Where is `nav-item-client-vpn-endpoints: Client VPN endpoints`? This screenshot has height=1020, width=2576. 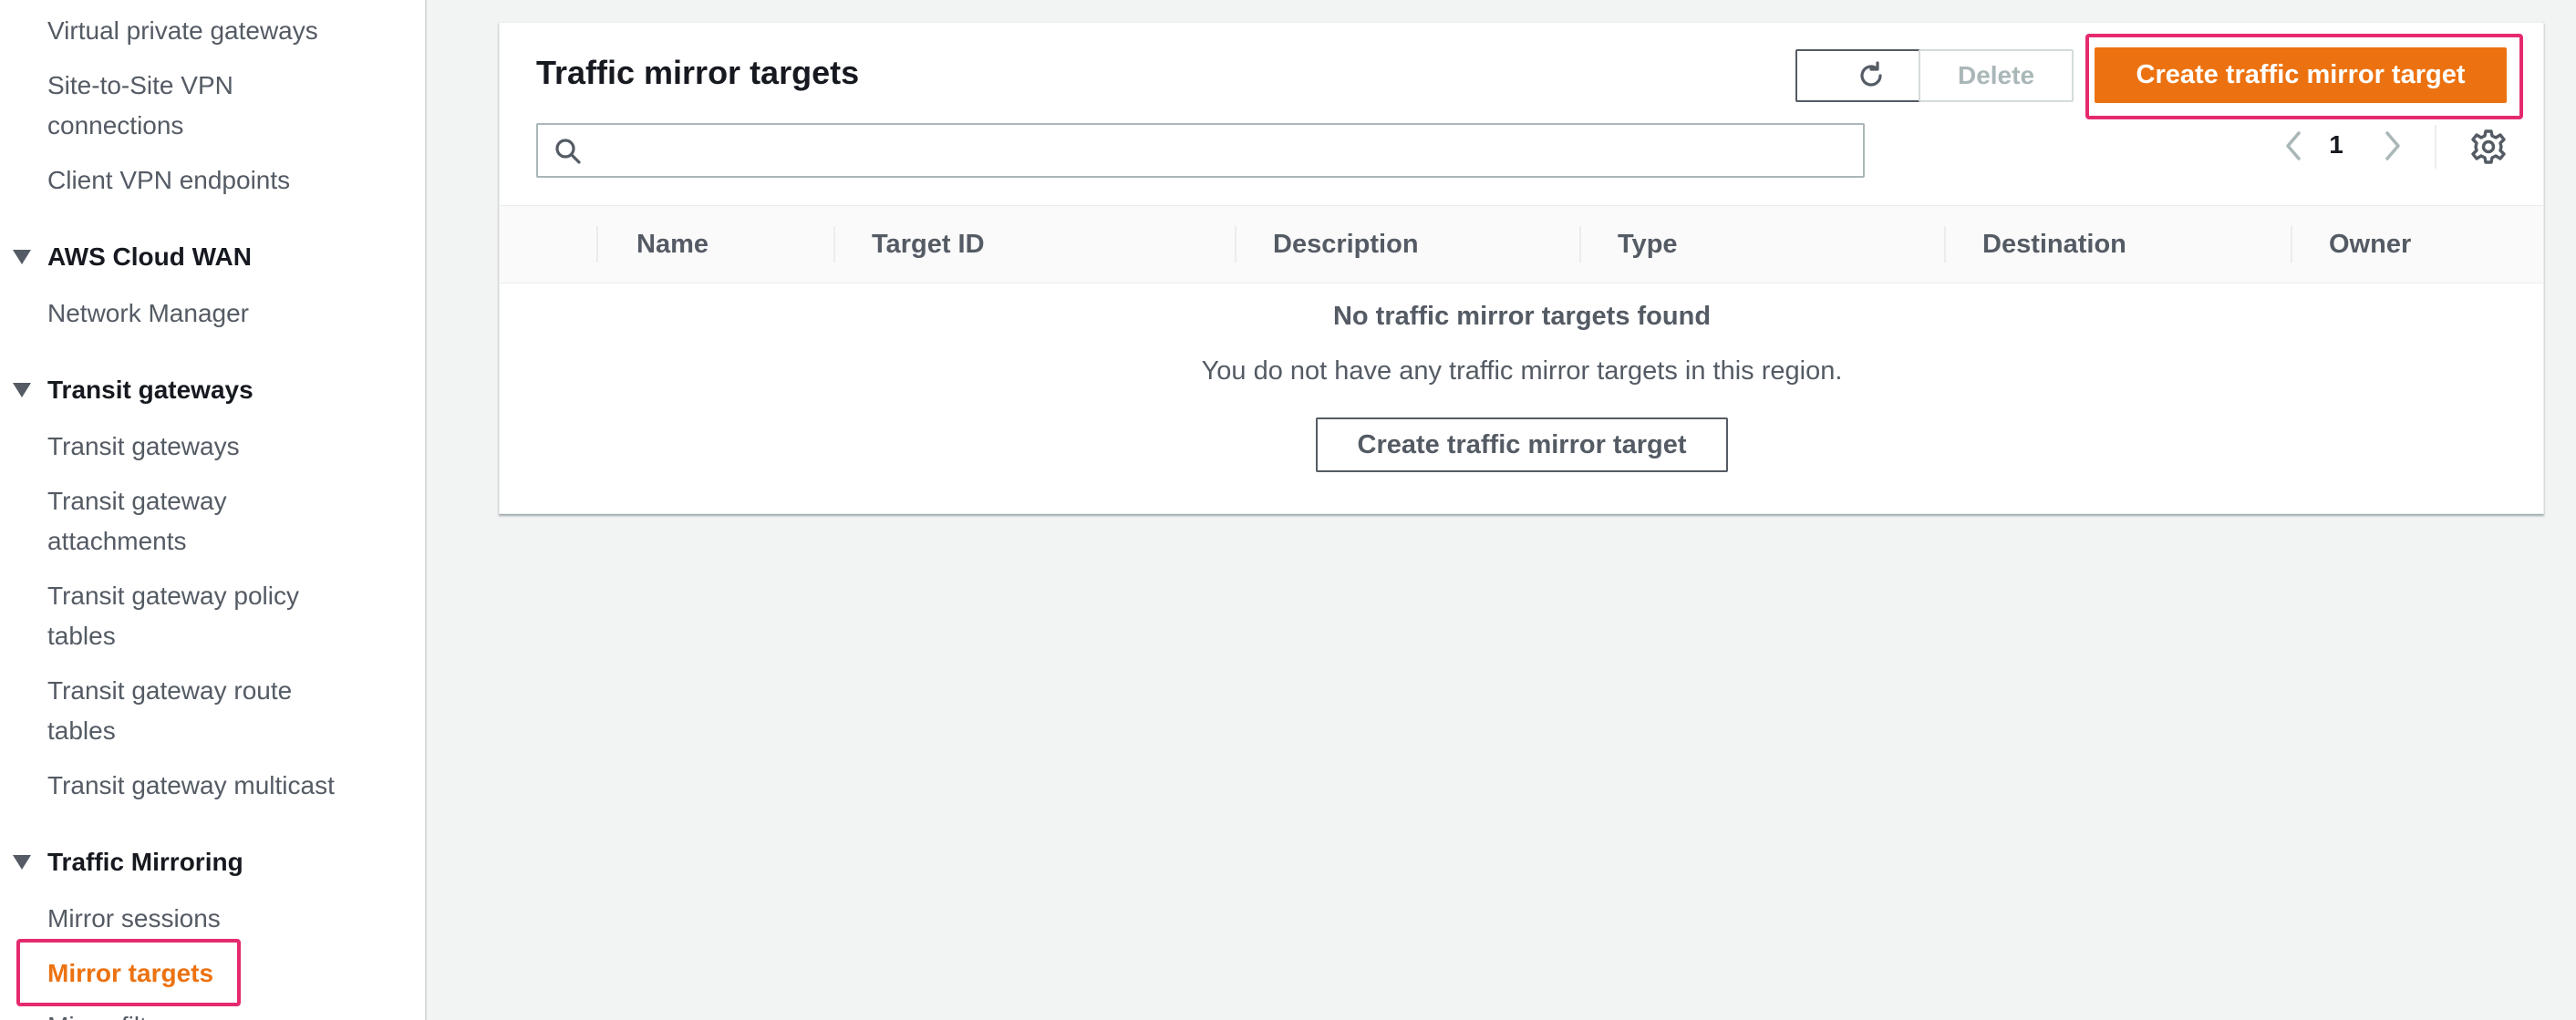 nav-item-client-vpn-endpoints: Client VPN endpoints is located at coordinates (168, 180).